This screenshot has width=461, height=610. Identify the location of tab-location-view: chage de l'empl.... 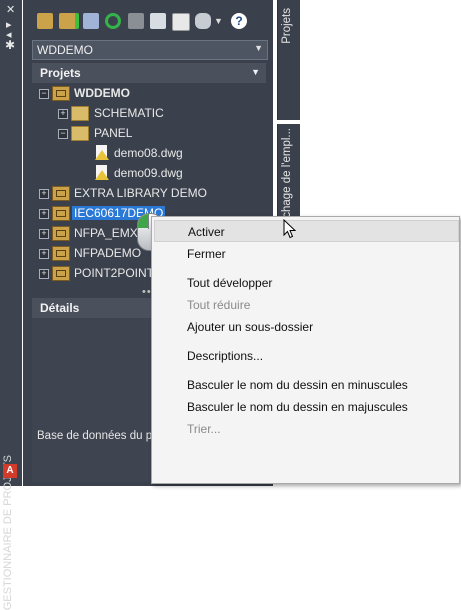
(288, 172).